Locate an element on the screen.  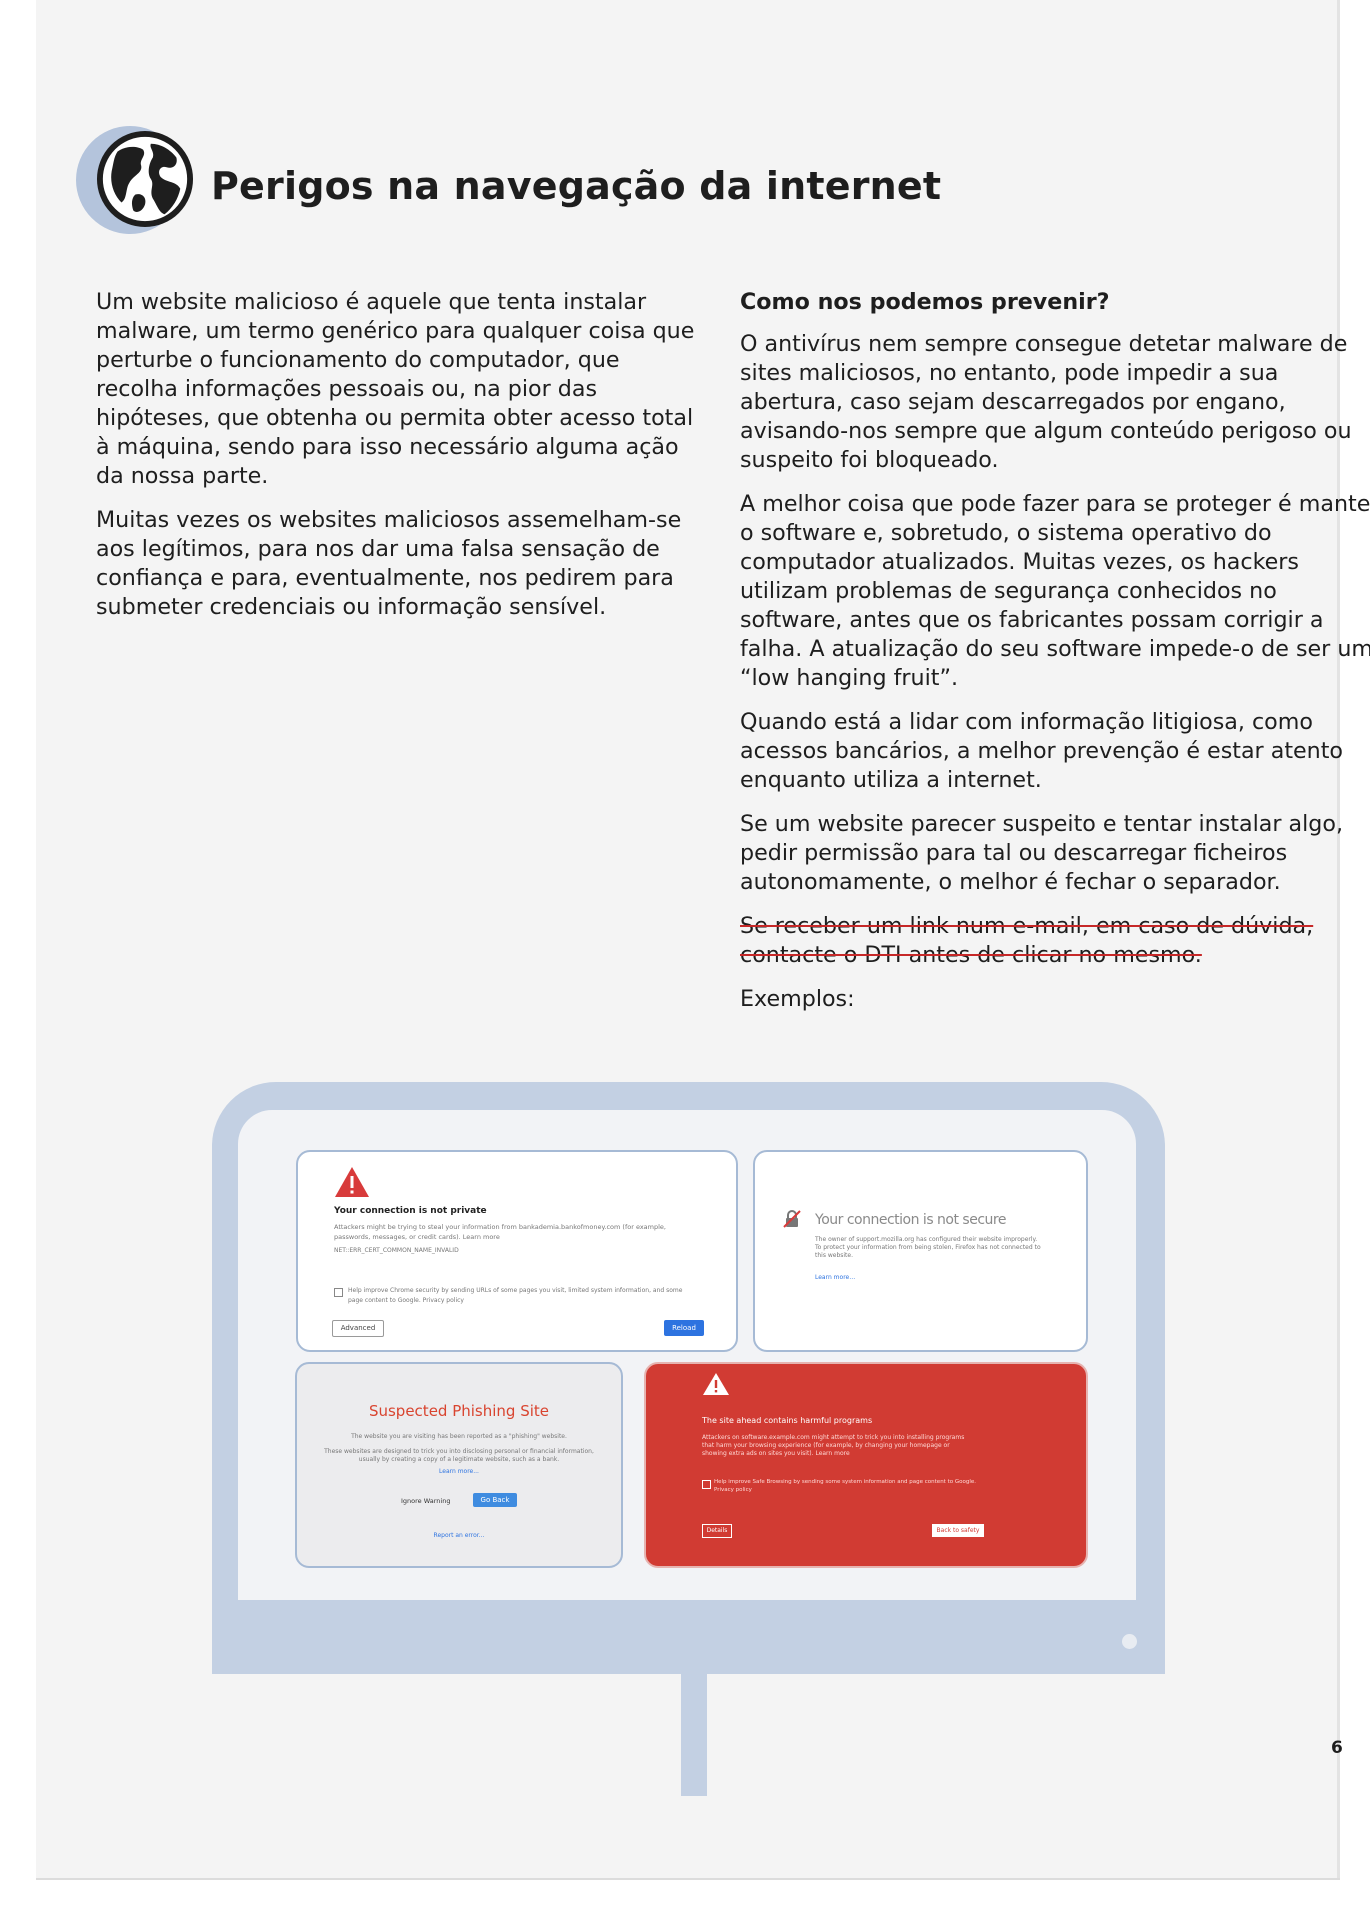
monitor-stand is located at coordinates (694, 1735).